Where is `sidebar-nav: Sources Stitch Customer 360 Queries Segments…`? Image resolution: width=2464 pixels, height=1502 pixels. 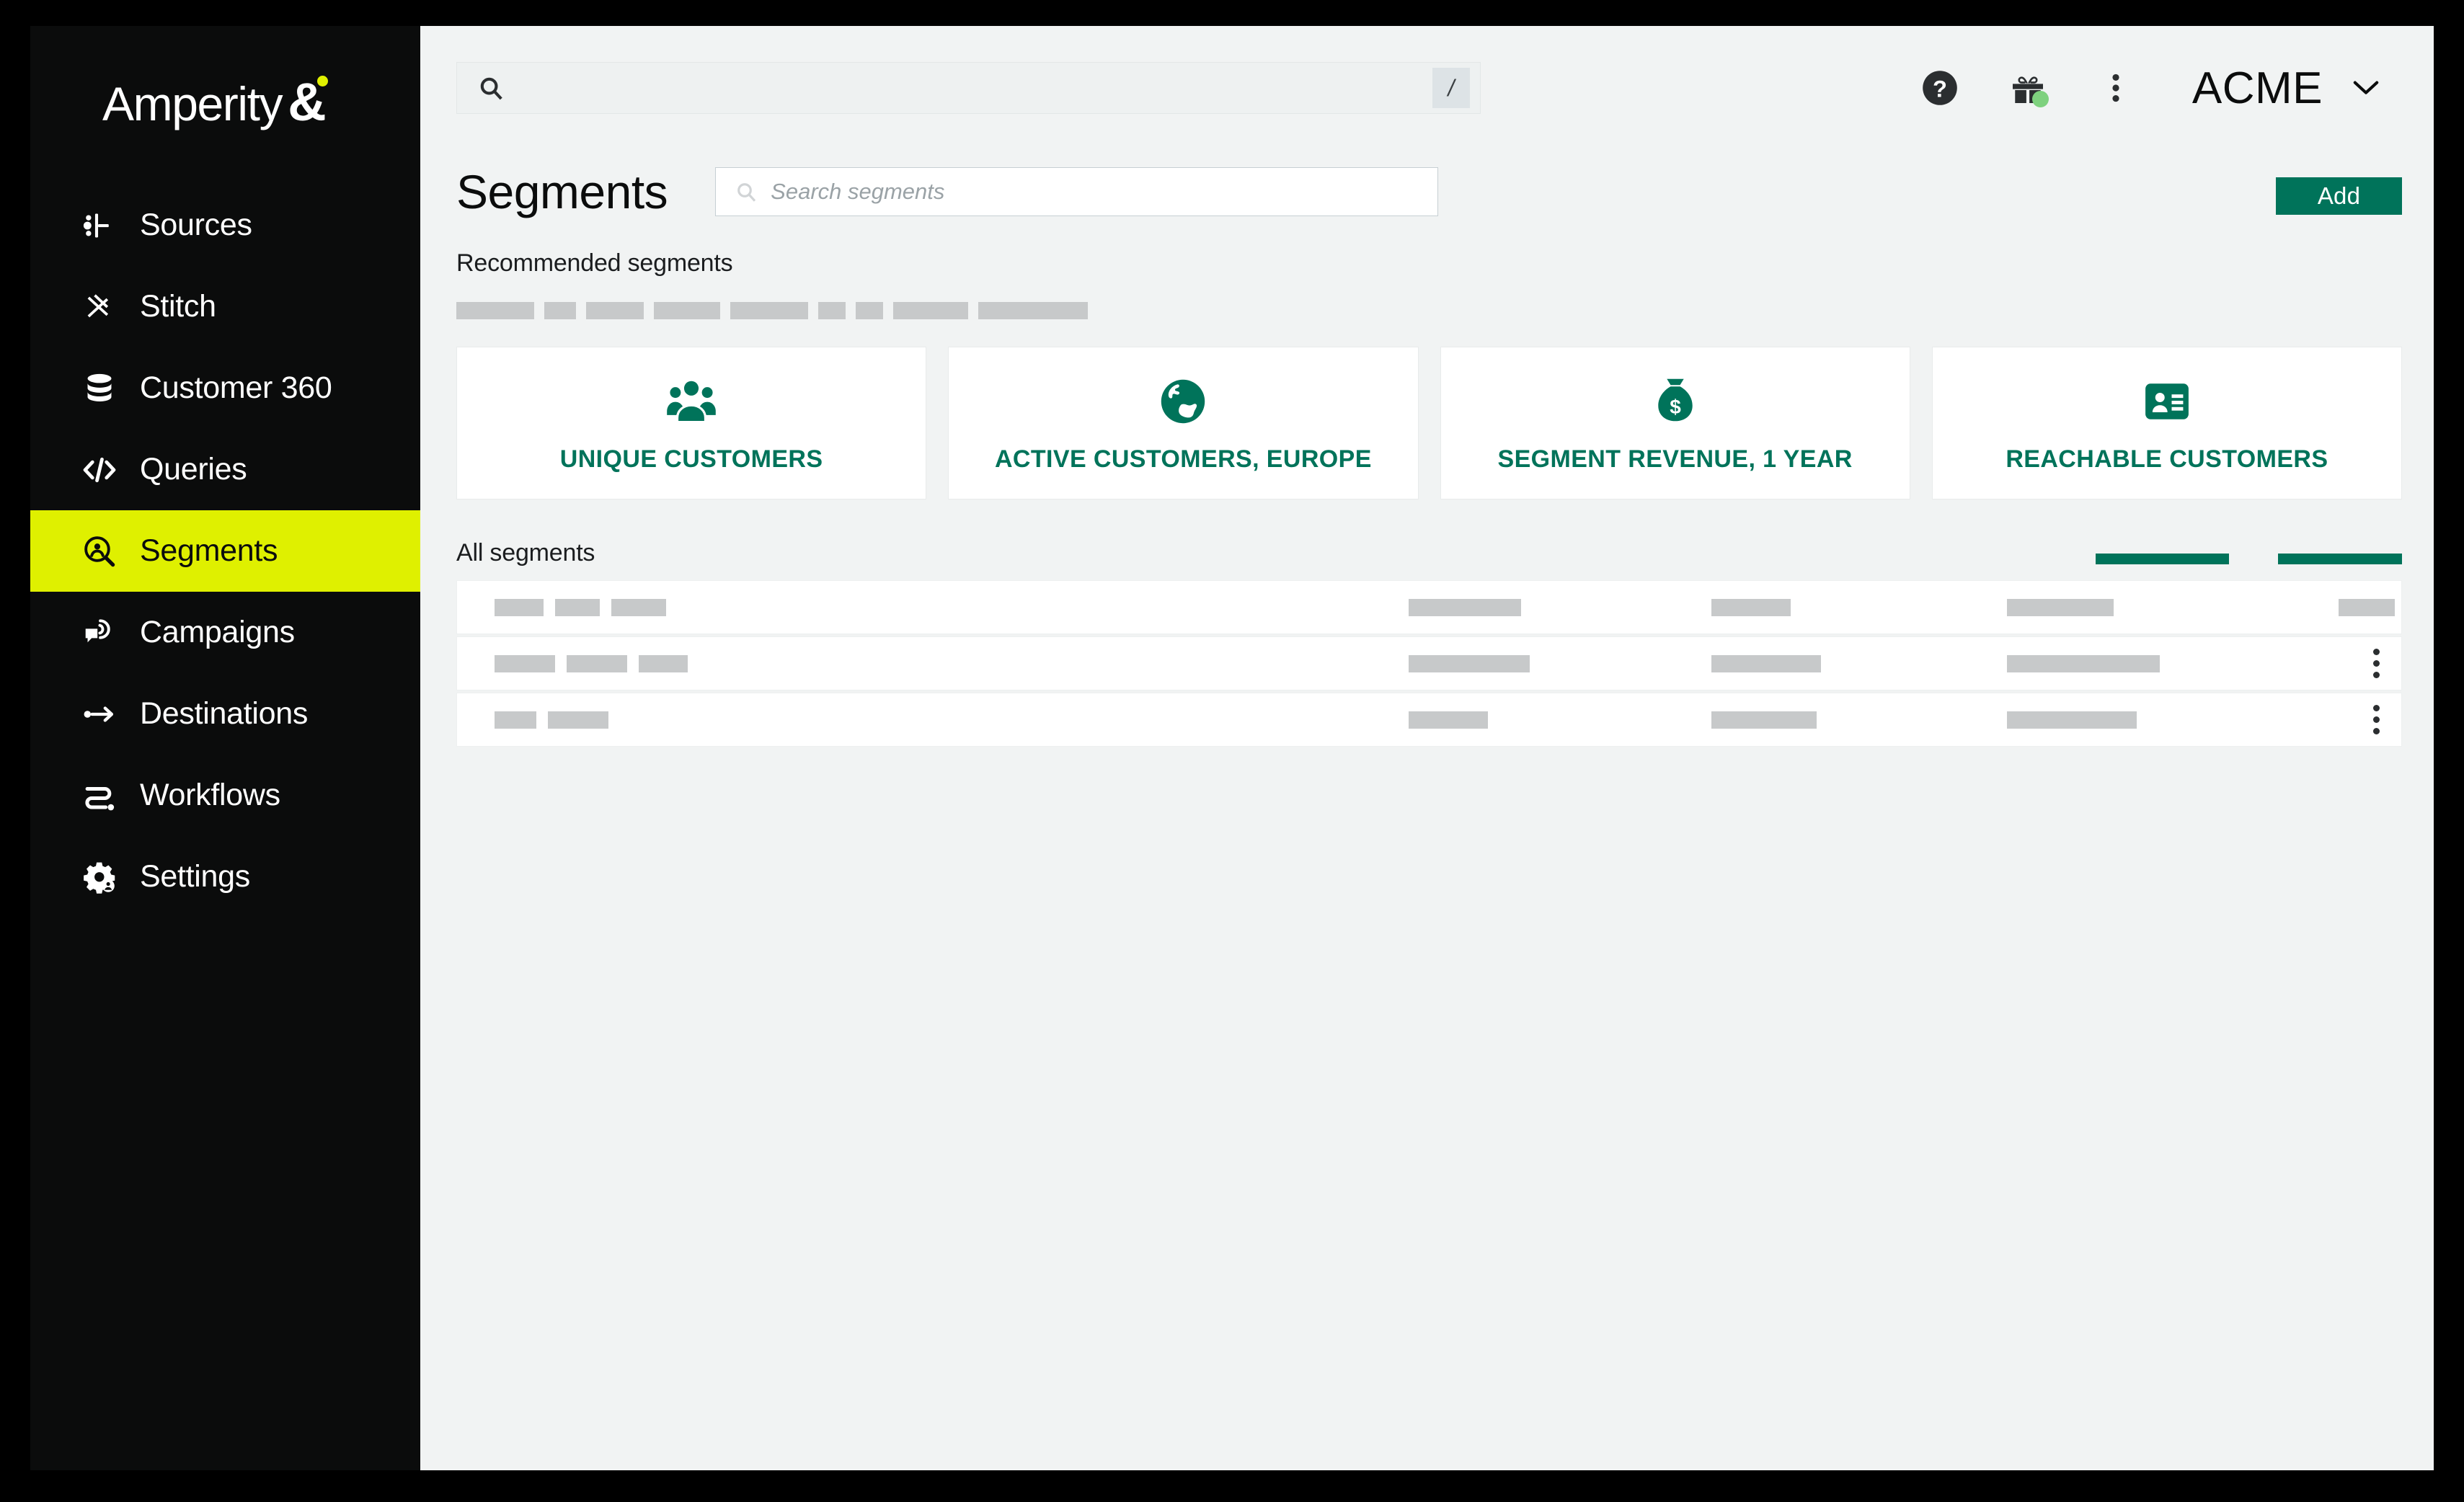 sidebar-nav: Sources Stitch Customer 360 Queries Segments… is located at coordinates (225, 551).